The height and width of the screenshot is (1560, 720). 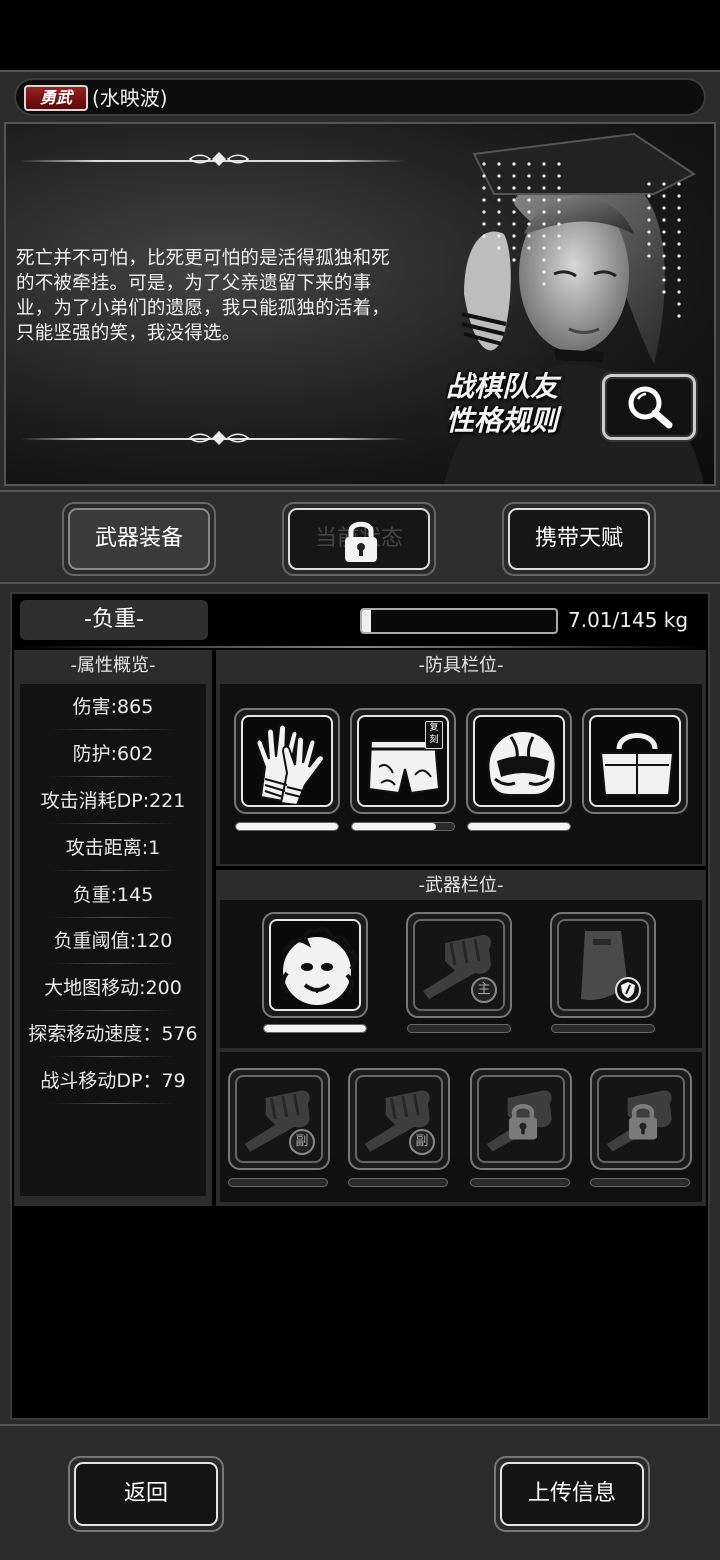 I want to click on sub-weapon-slot-area: 副 副, so click(x=461, y=1127).